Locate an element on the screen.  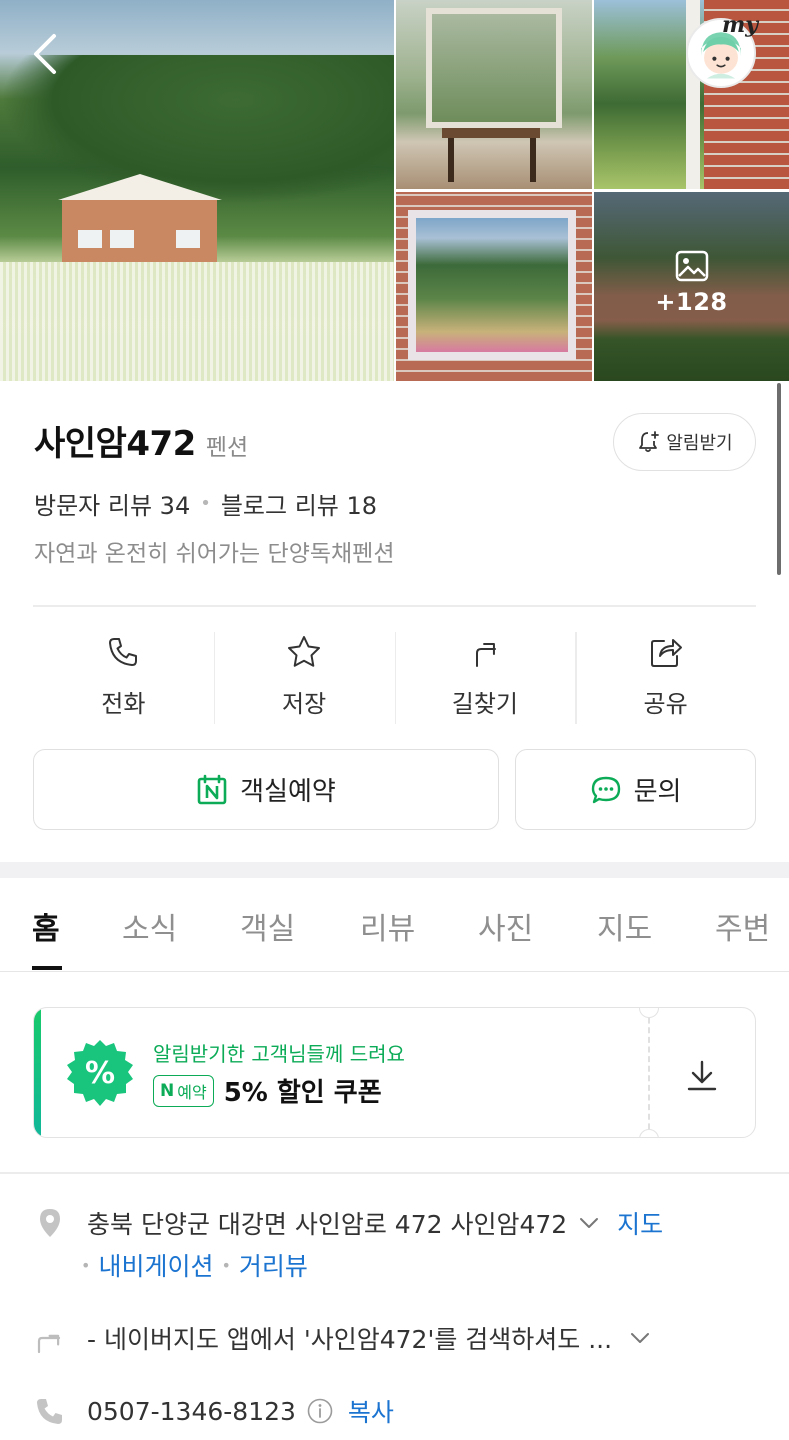
coupon-subtitle: 알림받기한 고객님들께 드려요 is located at coordinates (279, 1054).